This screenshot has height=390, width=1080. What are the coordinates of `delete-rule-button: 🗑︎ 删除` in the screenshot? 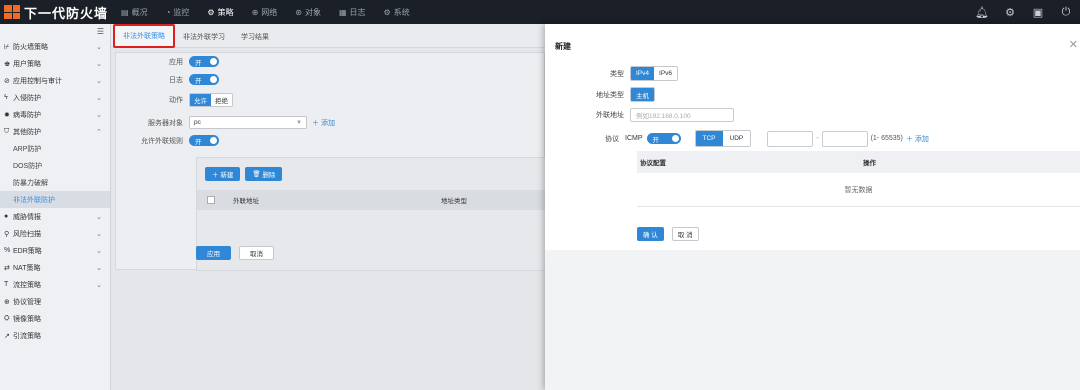 It's located at (264, 174).